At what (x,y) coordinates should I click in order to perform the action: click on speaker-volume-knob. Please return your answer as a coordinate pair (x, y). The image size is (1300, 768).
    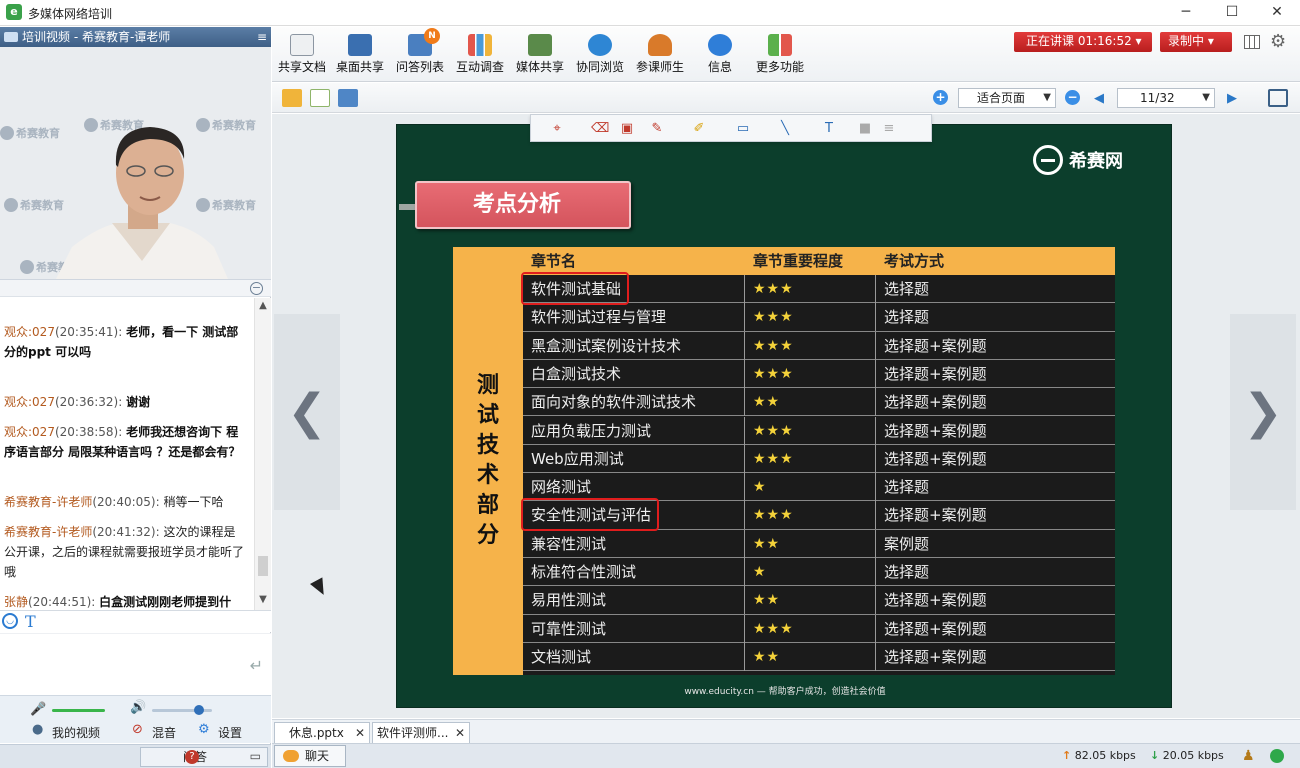
    Looking at the image, I should click on (199, 710).